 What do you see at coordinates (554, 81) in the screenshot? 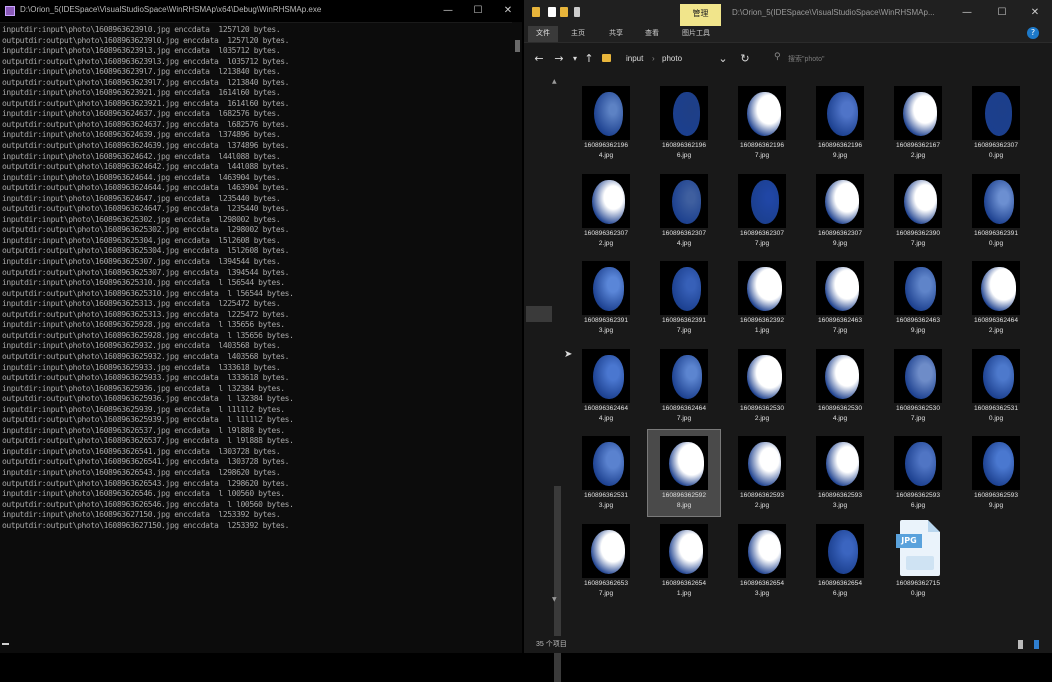
I see `scroll-up-icon: ▲` at bounding box center [554, 81].